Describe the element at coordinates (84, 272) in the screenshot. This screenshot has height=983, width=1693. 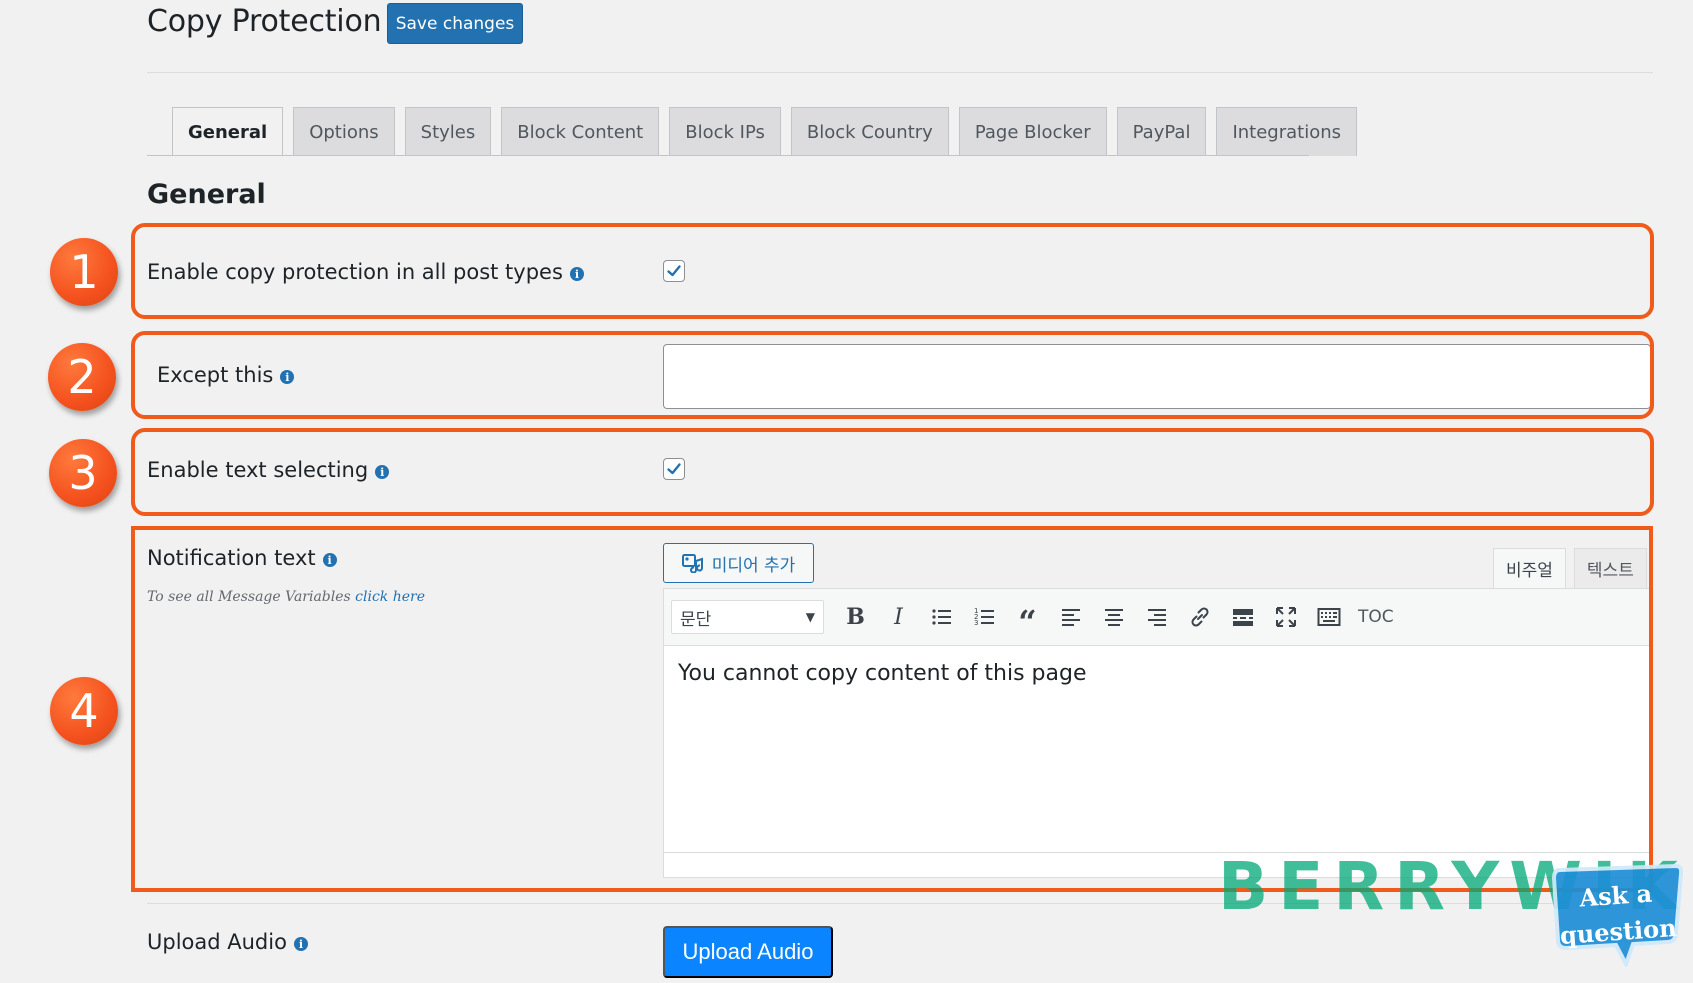
I see `step-badge-1: 1` at that location.